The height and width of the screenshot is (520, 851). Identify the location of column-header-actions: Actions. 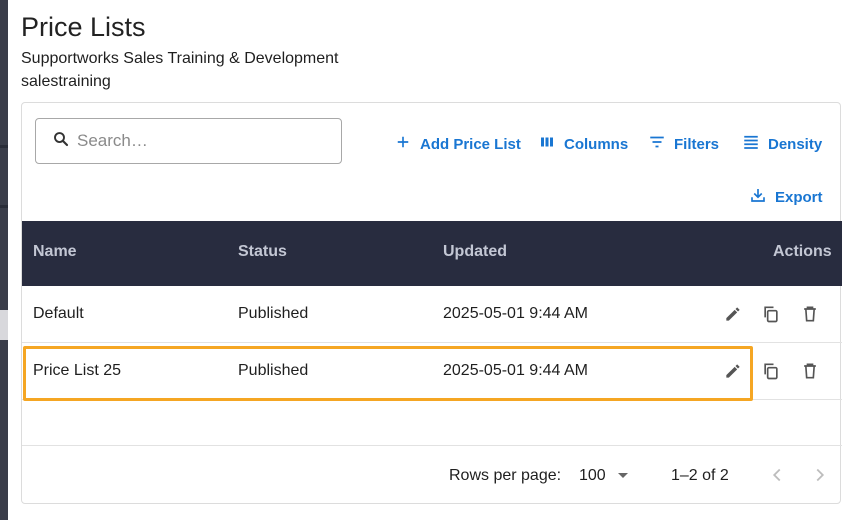
(802, 251).